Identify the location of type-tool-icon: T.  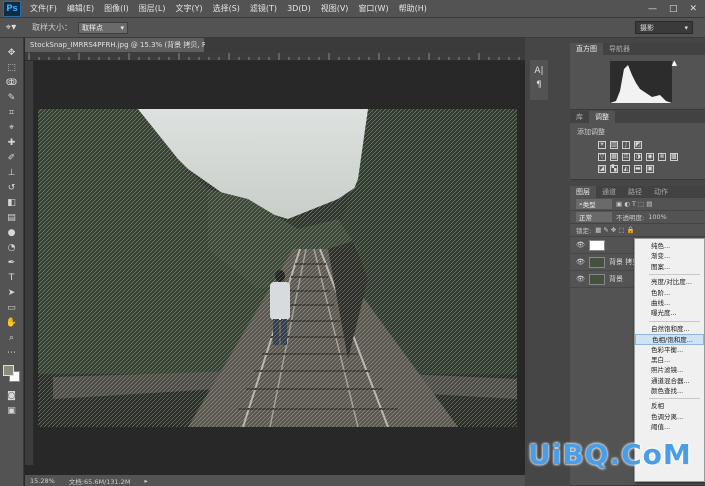
(12, 277).